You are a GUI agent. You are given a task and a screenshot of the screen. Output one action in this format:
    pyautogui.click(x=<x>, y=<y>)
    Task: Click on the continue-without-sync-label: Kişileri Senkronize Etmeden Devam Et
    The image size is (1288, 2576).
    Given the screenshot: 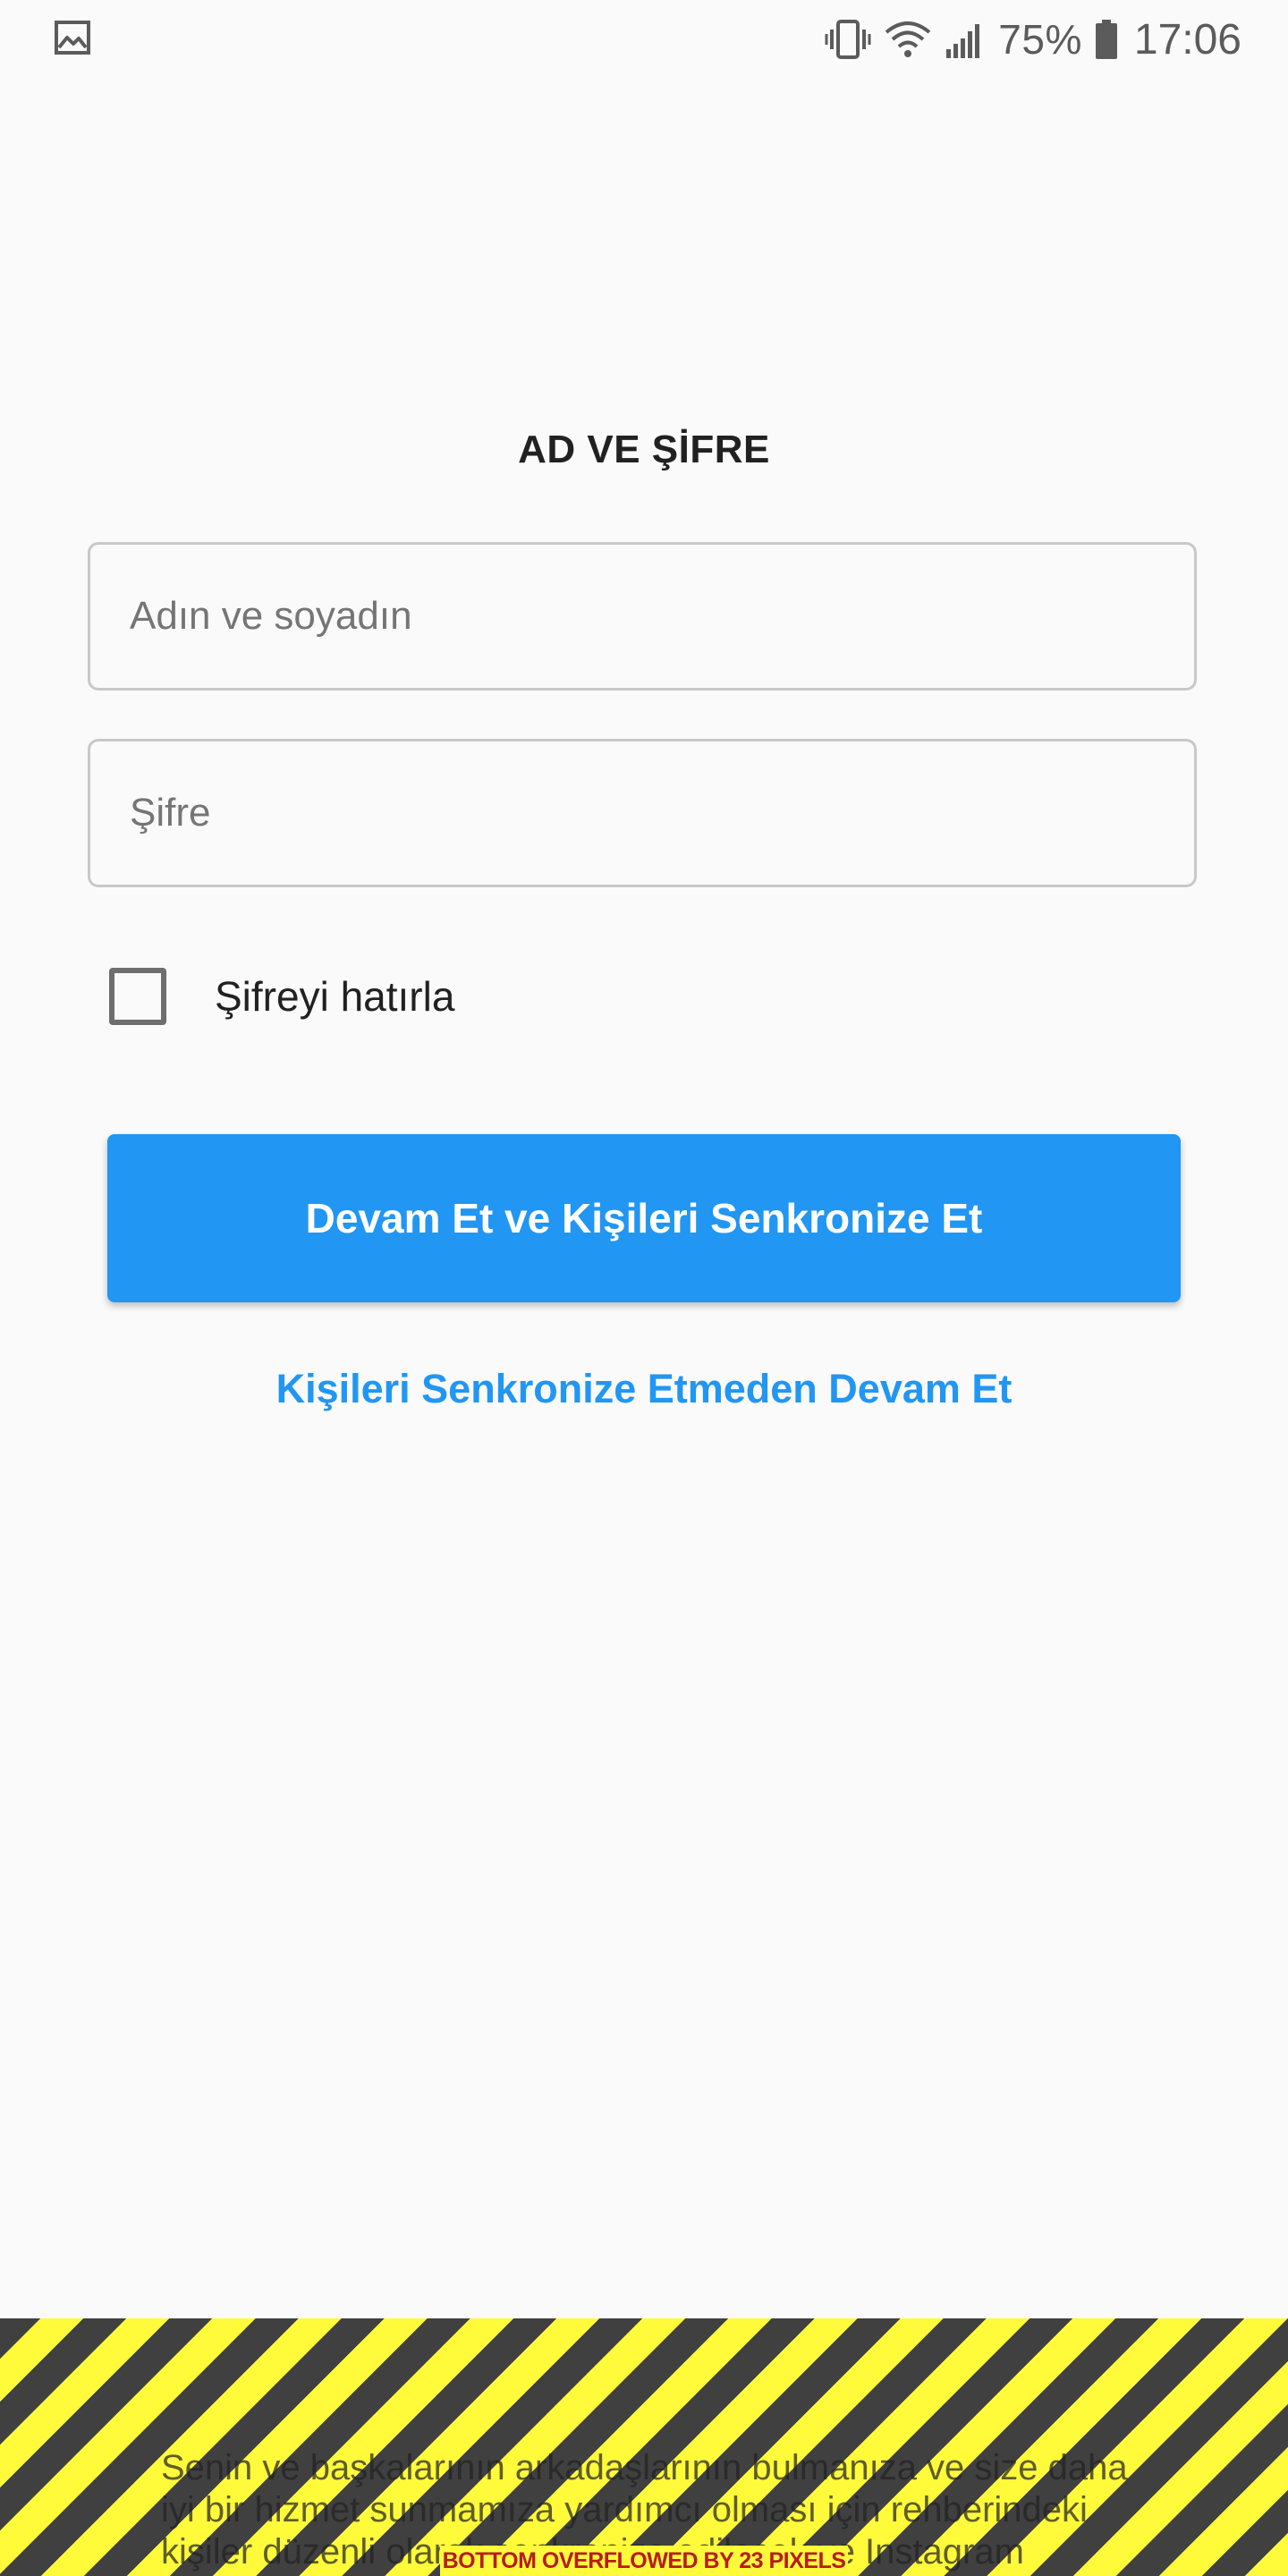 What is the action you would take?
    pyautogui.click(x=644, y=1388)
    